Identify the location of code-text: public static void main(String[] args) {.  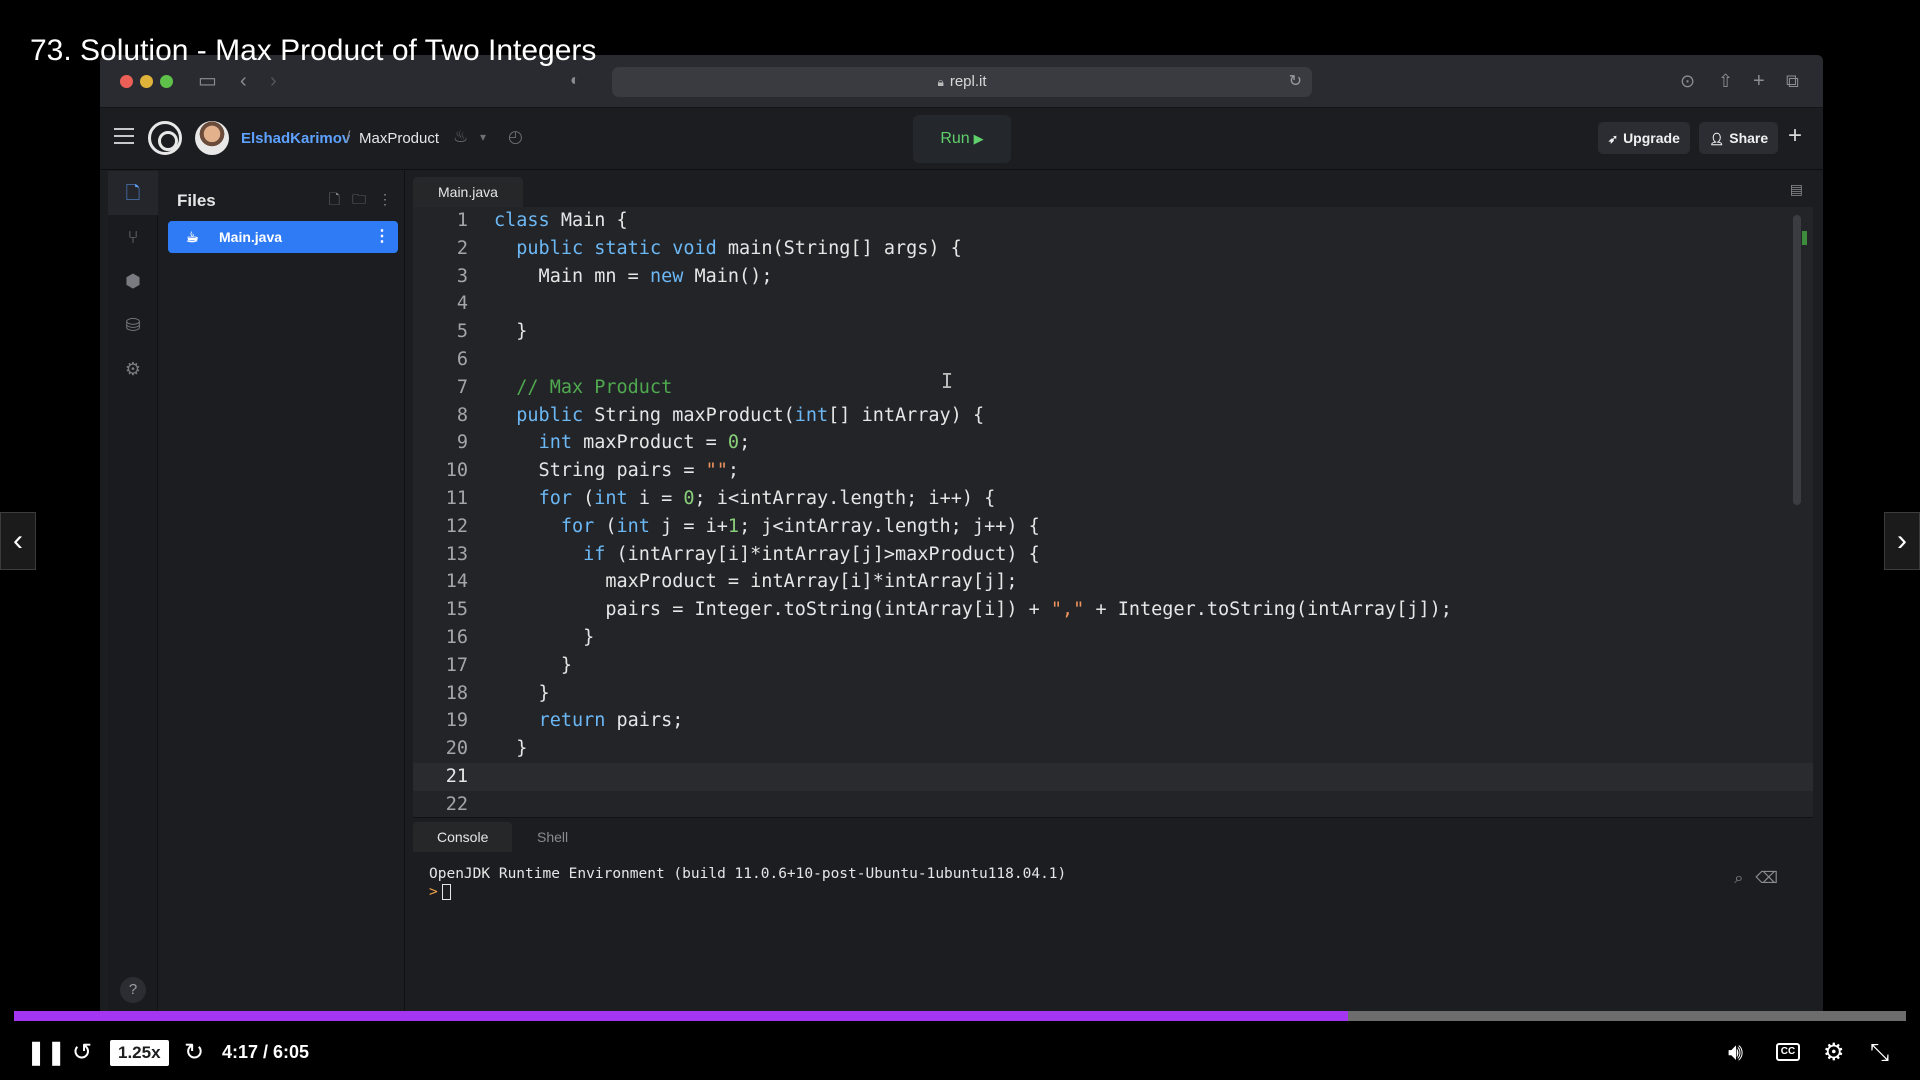
(739, 248).